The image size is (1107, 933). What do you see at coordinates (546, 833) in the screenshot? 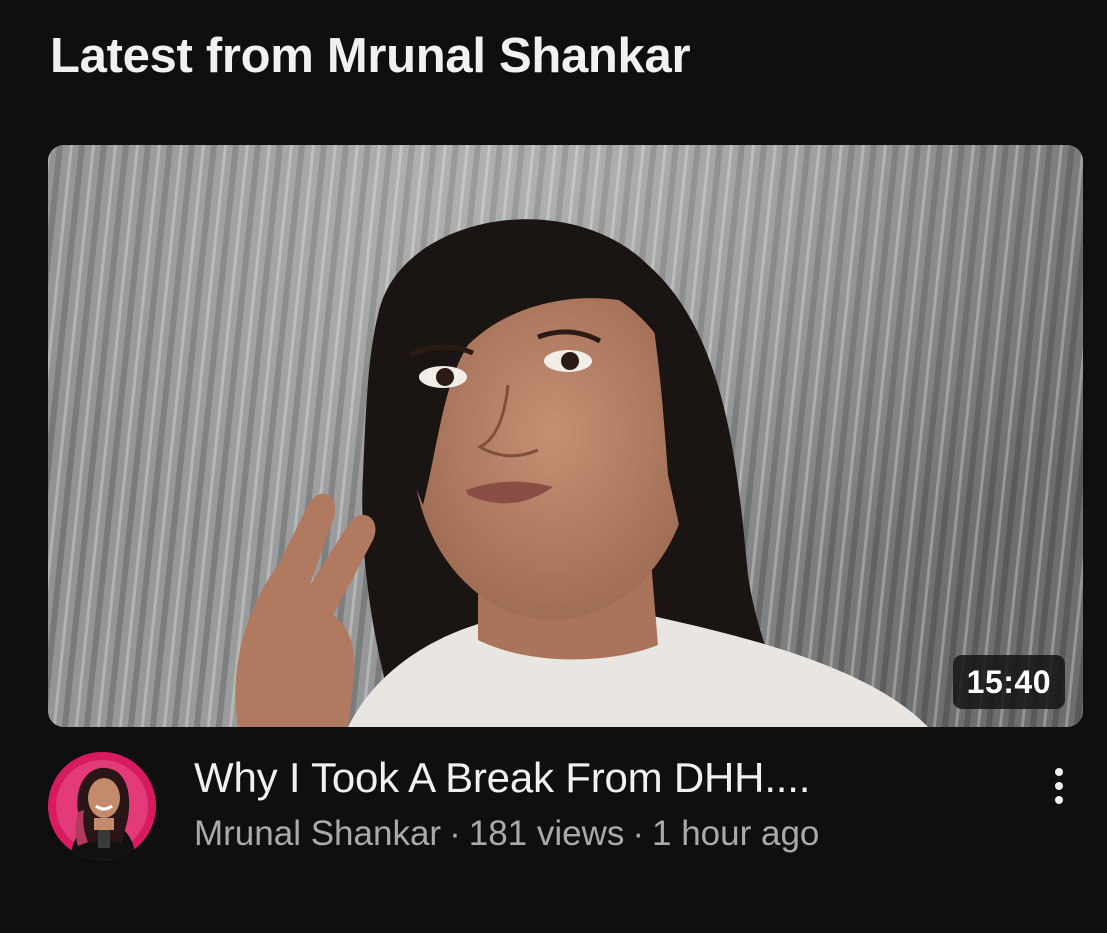
I see `view-count: 181 views` at bounding box center [546, 833].